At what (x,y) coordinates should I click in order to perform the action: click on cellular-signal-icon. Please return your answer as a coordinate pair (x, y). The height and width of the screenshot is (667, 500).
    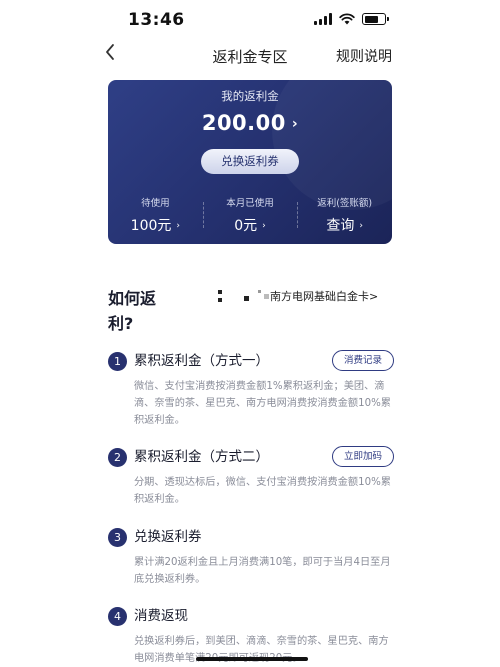
    Looking at the image, I should click on (323, 19).